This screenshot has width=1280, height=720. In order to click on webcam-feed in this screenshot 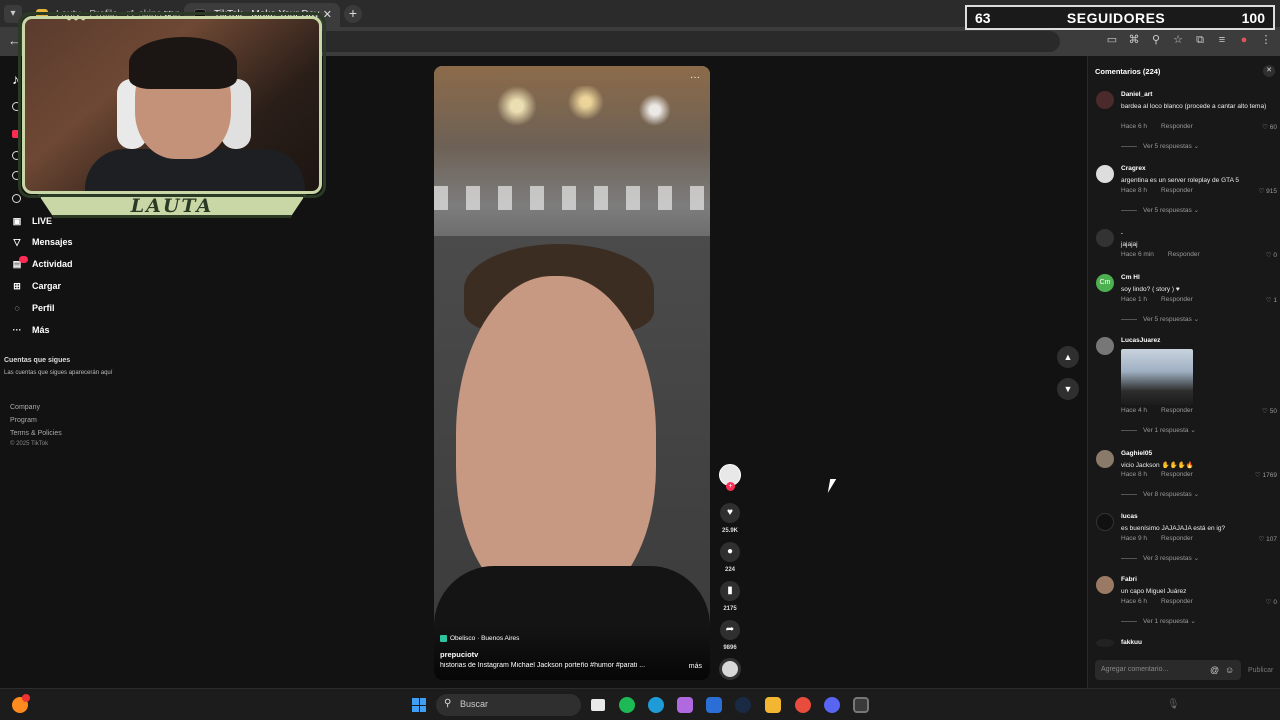, I will do `click(172, 105)`.